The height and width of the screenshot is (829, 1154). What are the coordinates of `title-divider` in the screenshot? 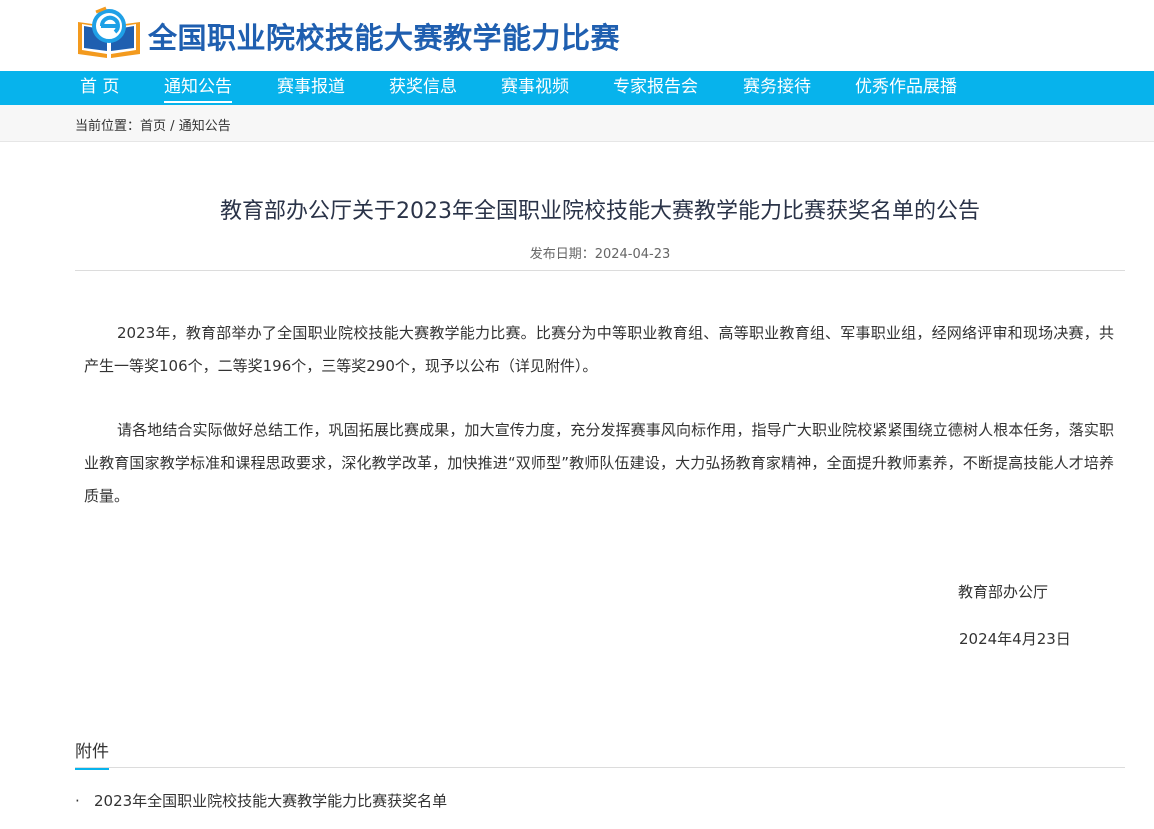 It's located at (600, 270).